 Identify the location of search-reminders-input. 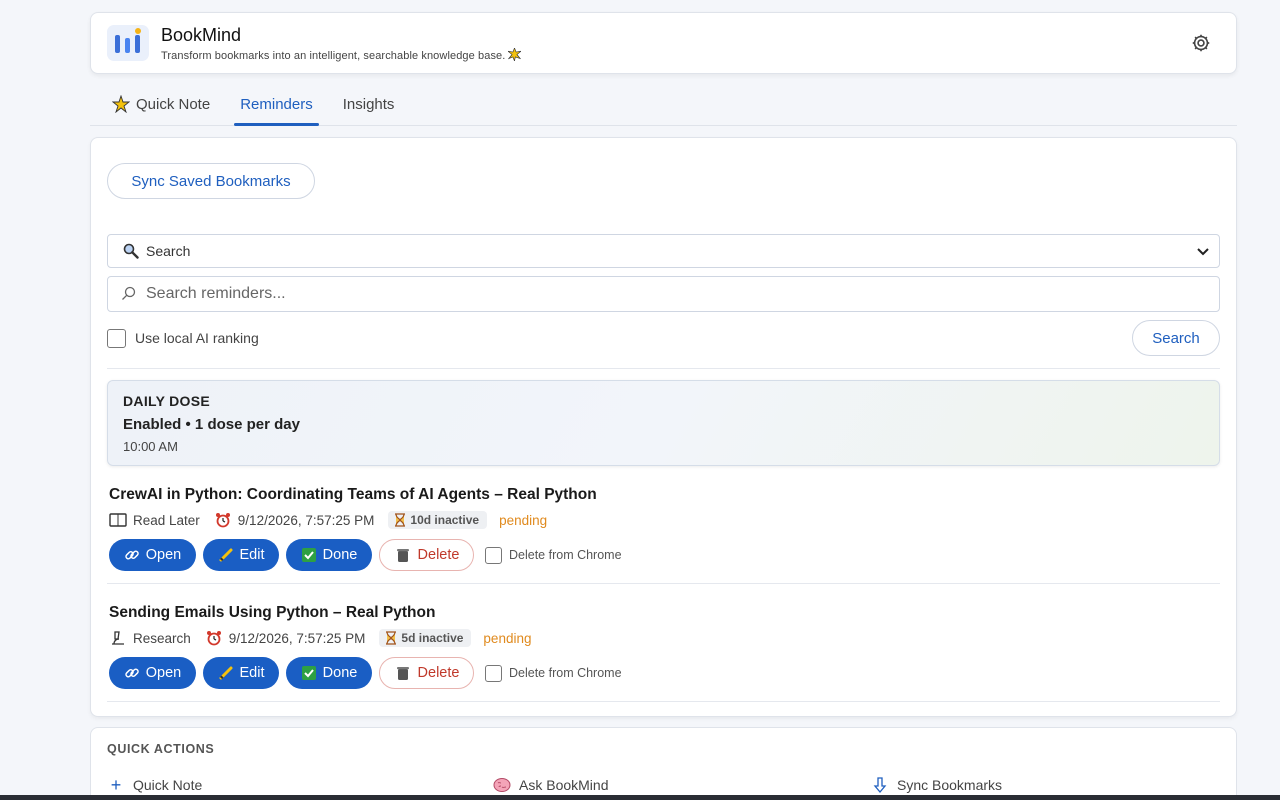
(676, 294).